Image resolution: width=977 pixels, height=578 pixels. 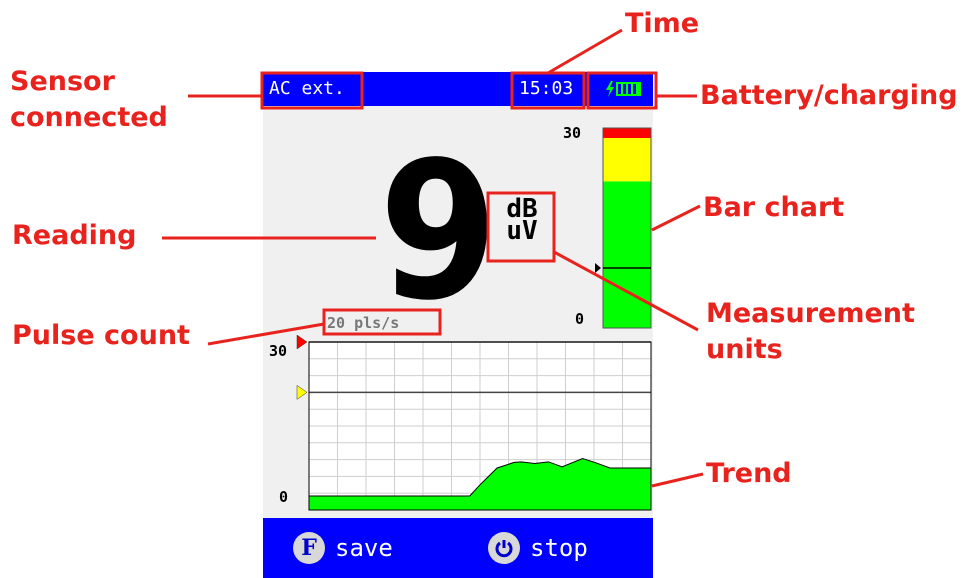 What do you see at coordinates (810, 332) in the screenshot?
I see `units-callout: Measurement units` at bounding box center [810, 332].